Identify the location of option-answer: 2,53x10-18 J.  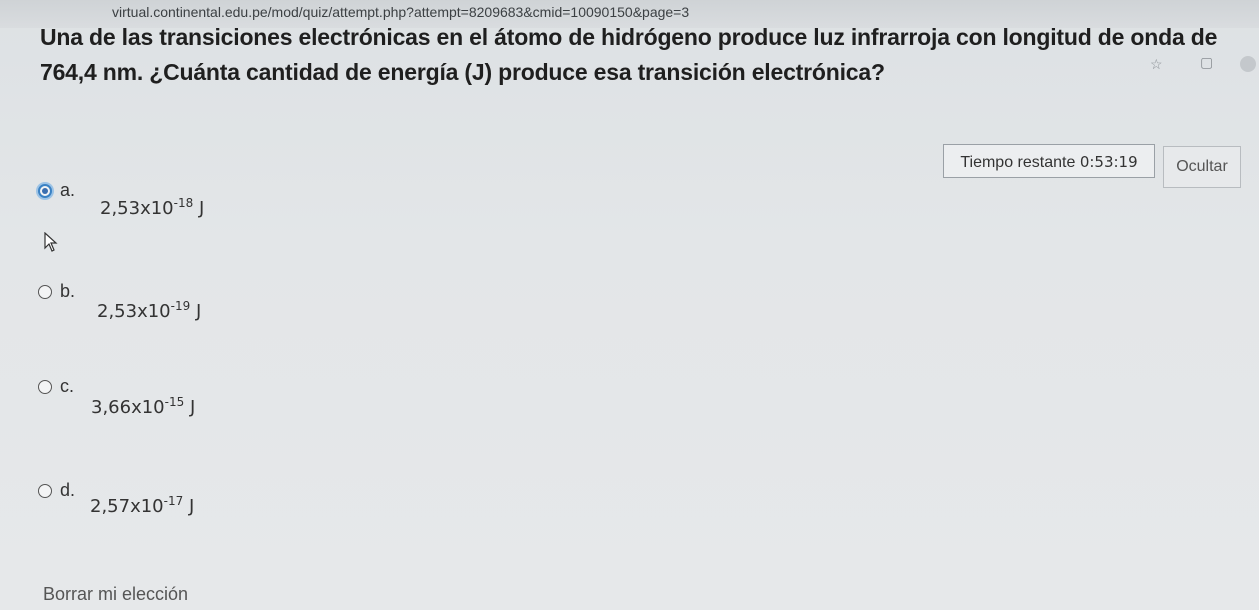
(152, 207).